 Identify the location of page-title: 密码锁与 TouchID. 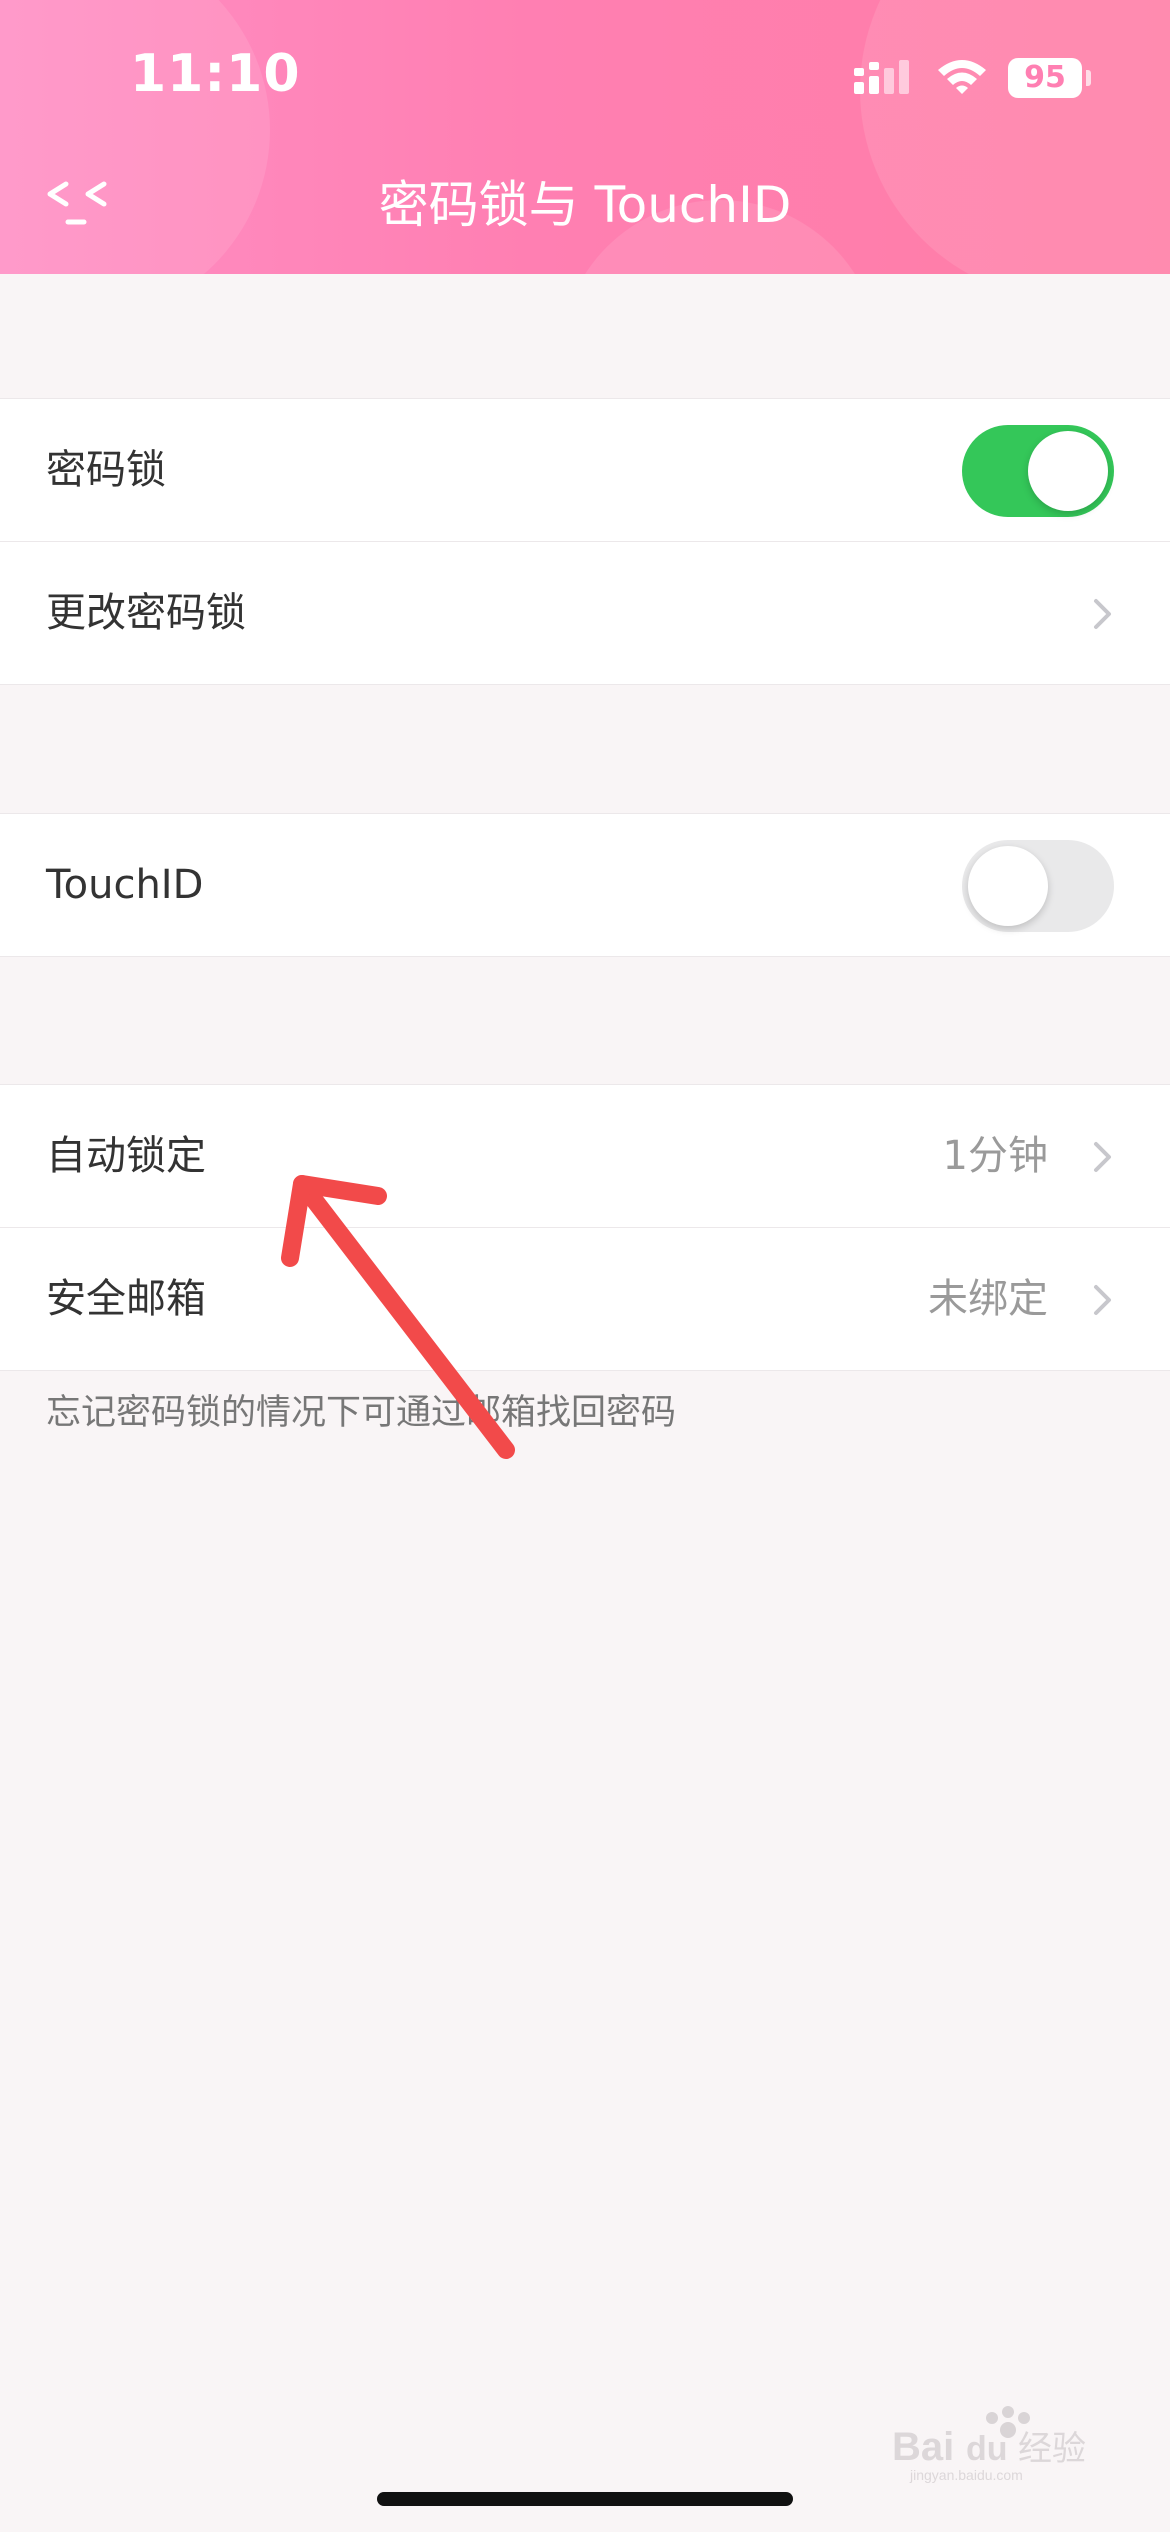
(585, 205).